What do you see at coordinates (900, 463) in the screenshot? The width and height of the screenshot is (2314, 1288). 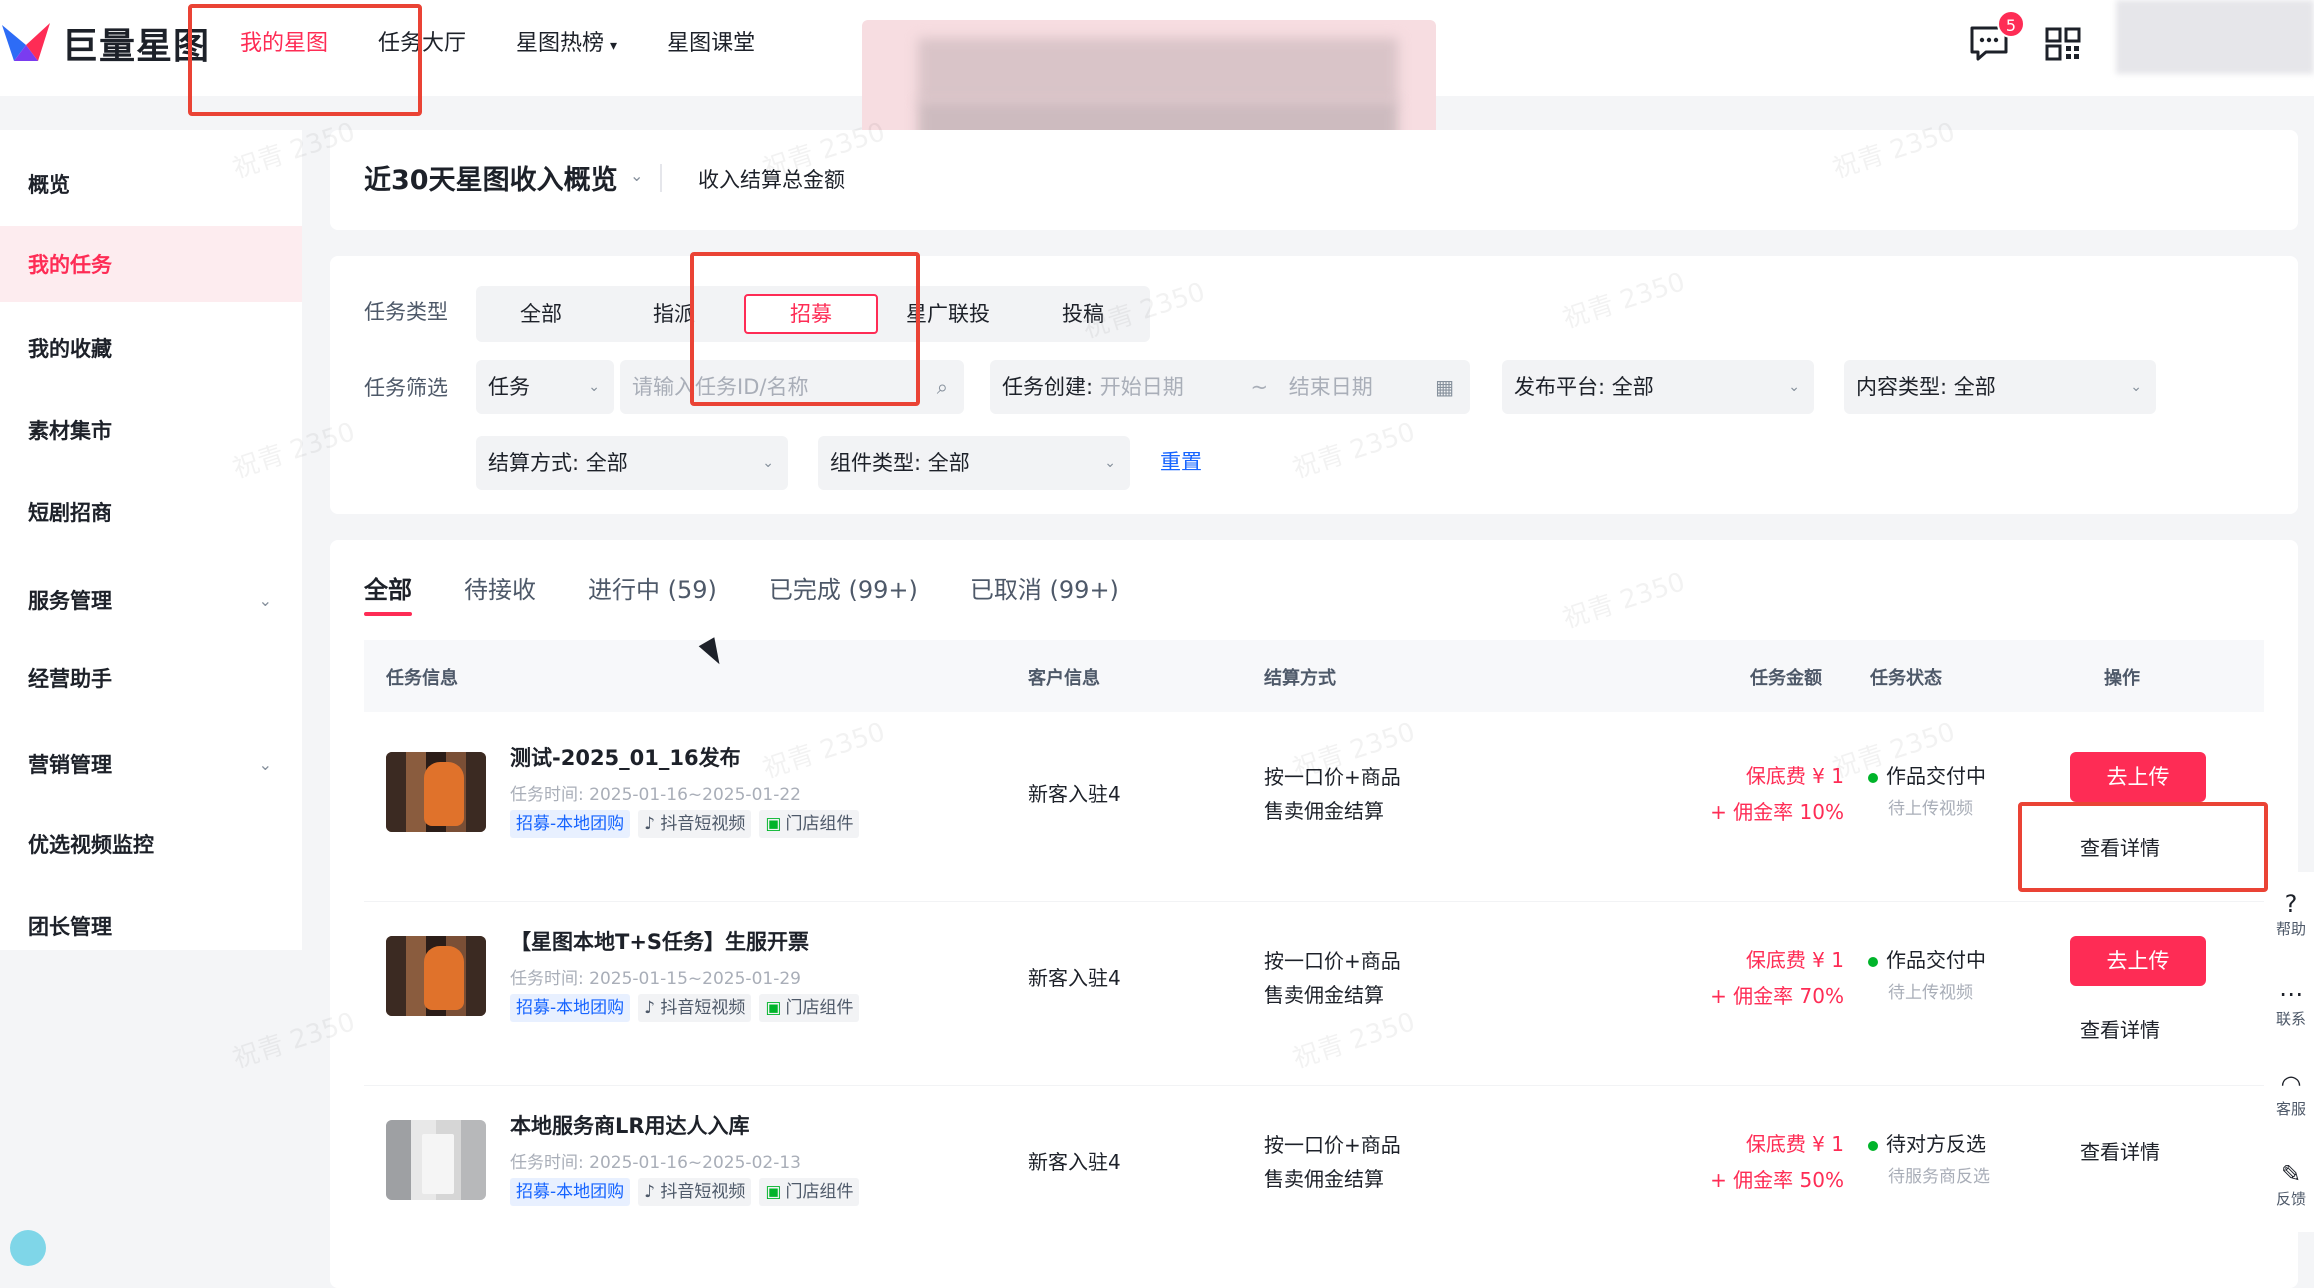 I see `select-value: 组件类型: 全部` at bounding box center [900, 463].